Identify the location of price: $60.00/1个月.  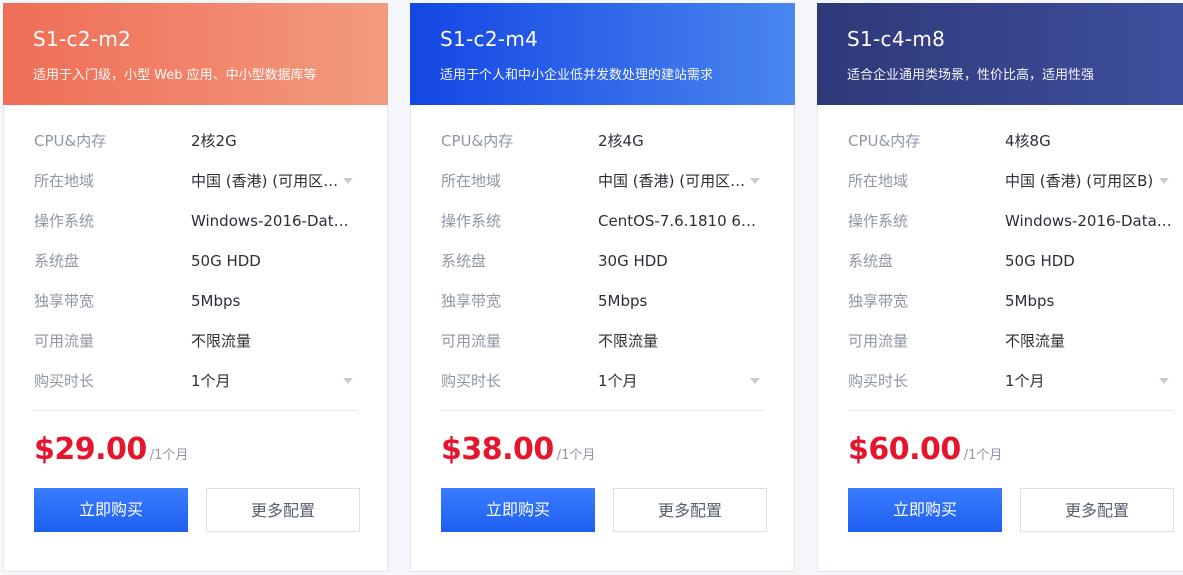
(925, 449).